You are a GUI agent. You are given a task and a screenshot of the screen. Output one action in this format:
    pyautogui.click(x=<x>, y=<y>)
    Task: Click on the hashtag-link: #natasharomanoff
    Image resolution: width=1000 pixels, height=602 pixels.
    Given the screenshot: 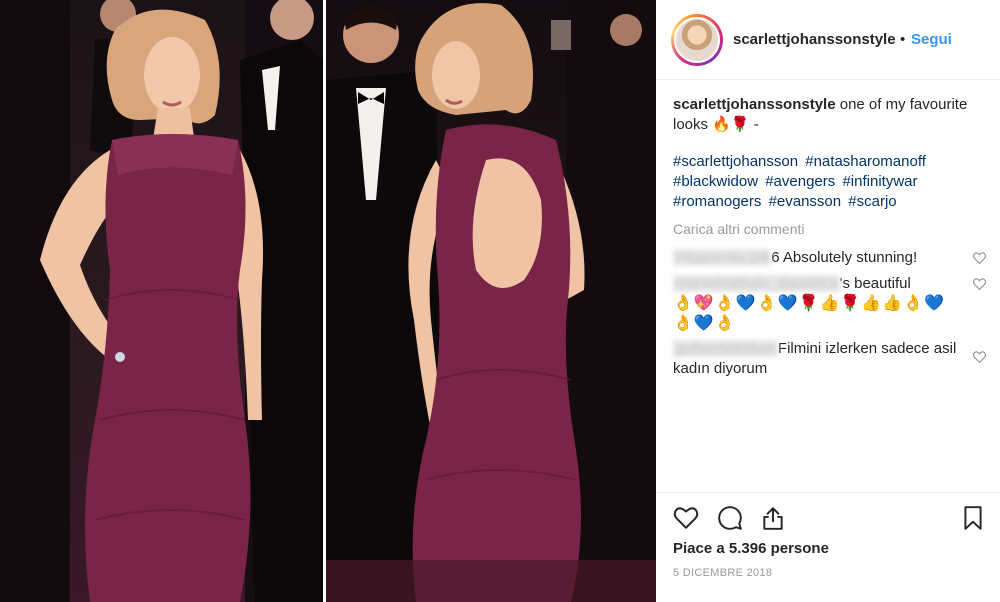 What is the action you would take?
    pyautogui.click(x=865, y=161)
    